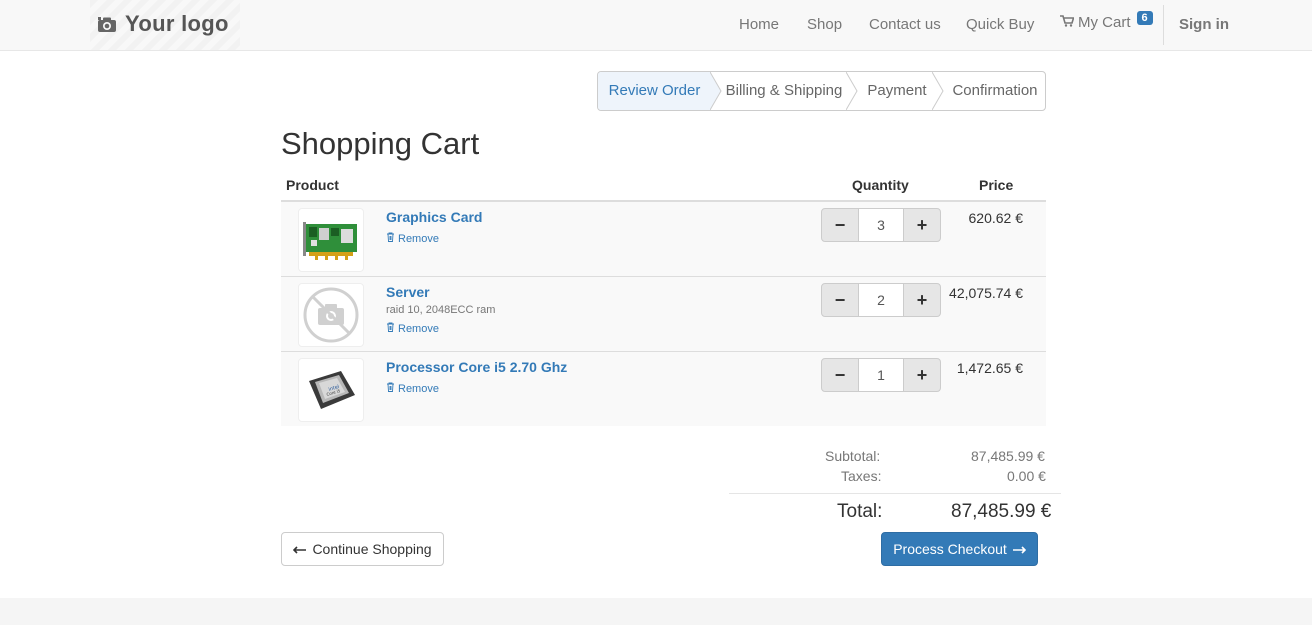  I want to click on quantity-input: 2, so click(881, 300).